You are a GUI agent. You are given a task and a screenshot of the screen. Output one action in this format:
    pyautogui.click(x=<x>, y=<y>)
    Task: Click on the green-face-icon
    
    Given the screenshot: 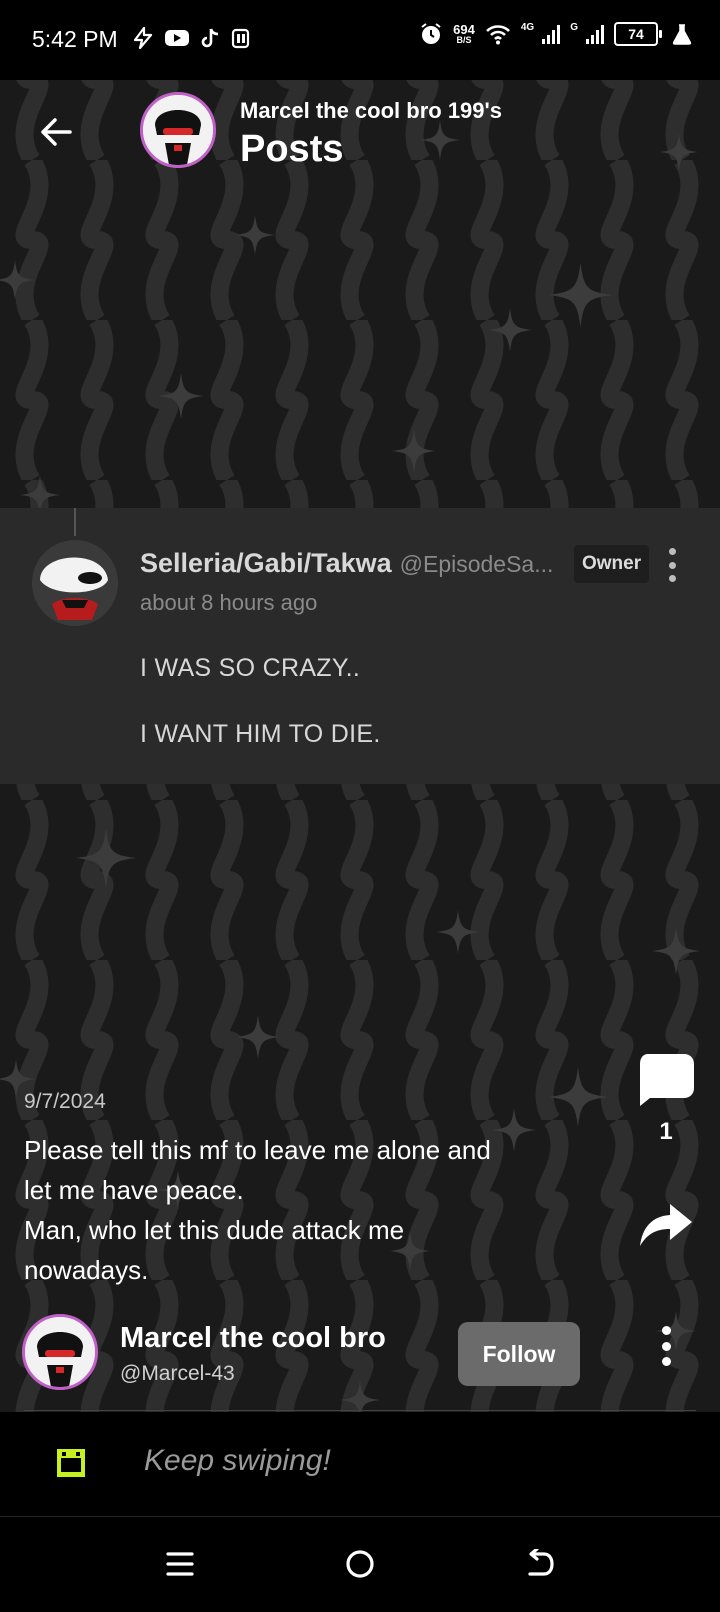 What is the action you would take?
    pyautogui.click(x=71, y=1463)
    